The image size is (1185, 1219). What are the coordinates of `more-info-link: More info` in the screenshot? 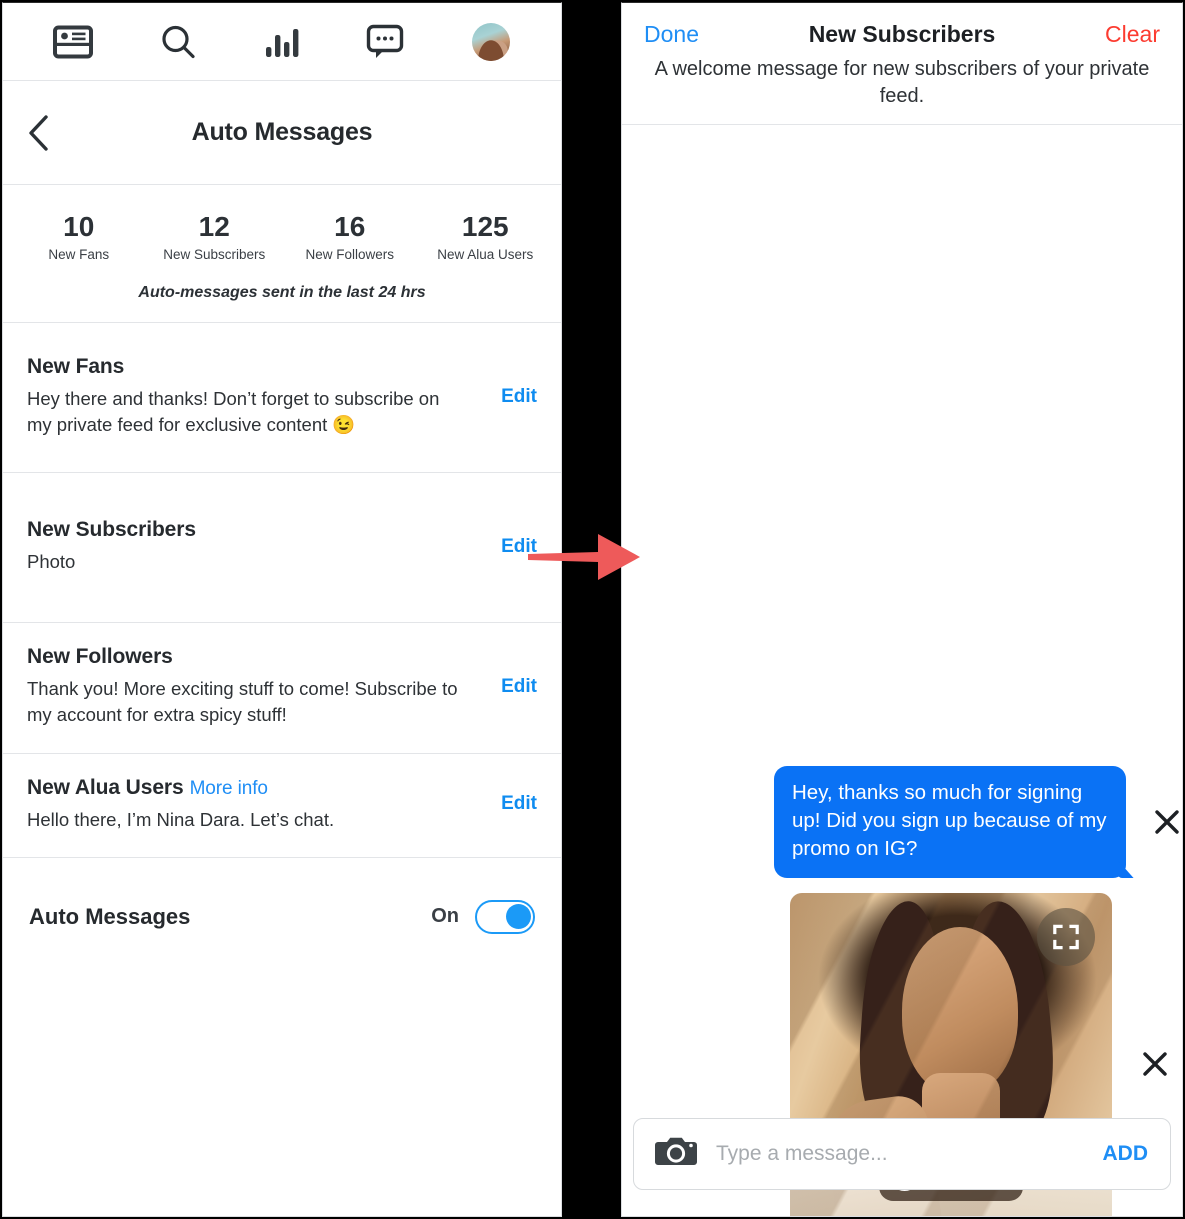 It's located at (229, 788).